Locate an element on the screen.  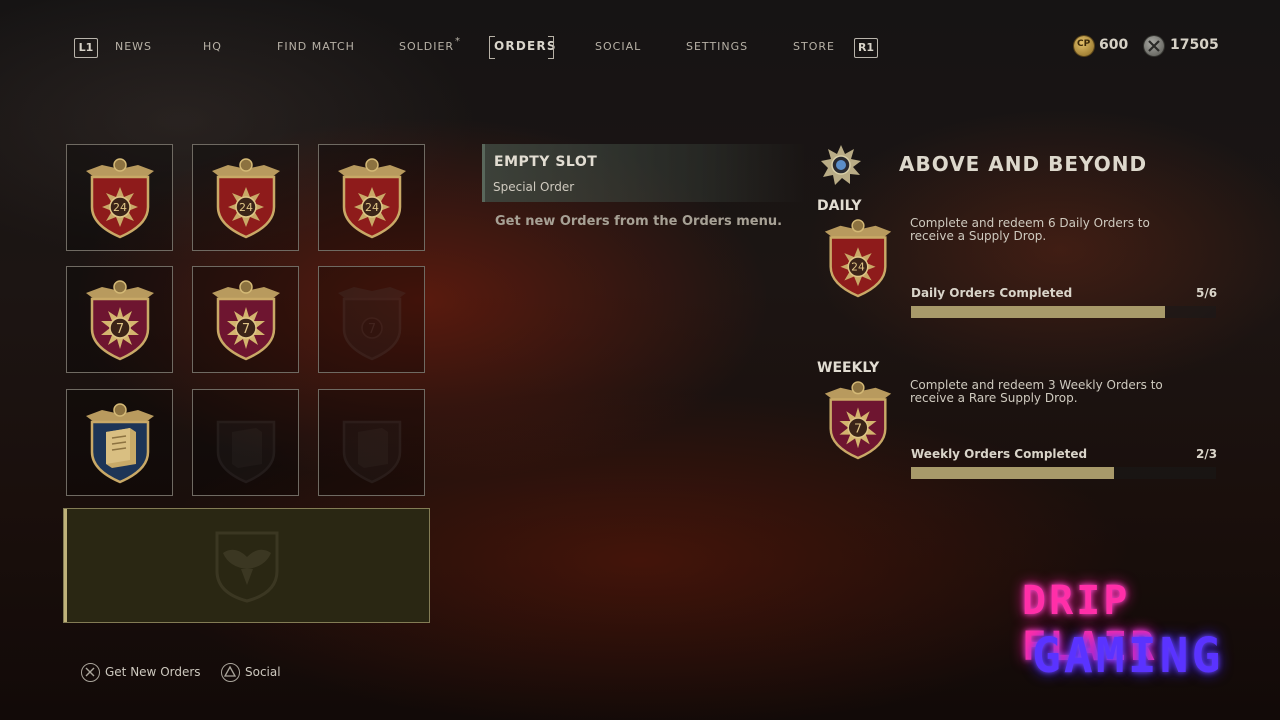
nav-settings: SETTINGS is located at coordinates (717, 46).